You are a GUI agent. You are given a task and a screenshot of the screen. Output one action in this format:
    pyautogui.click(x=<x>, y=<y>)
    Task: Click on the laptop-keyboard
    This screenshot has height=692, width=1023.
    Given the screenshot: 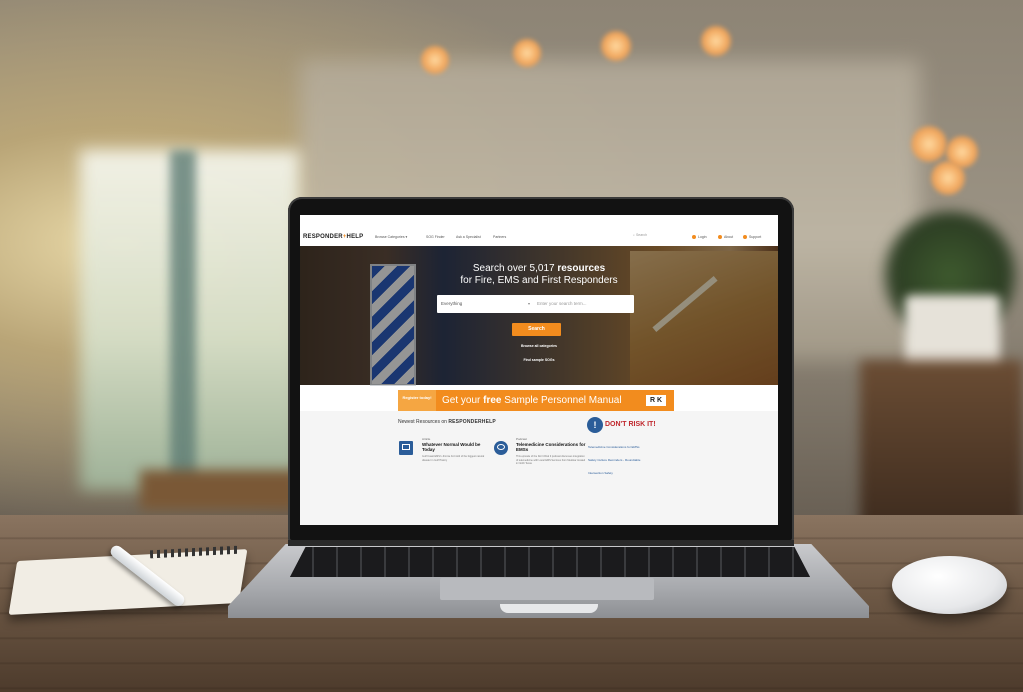 What is the action you would take?
    pyautogui.click(x=550, y=562)
    